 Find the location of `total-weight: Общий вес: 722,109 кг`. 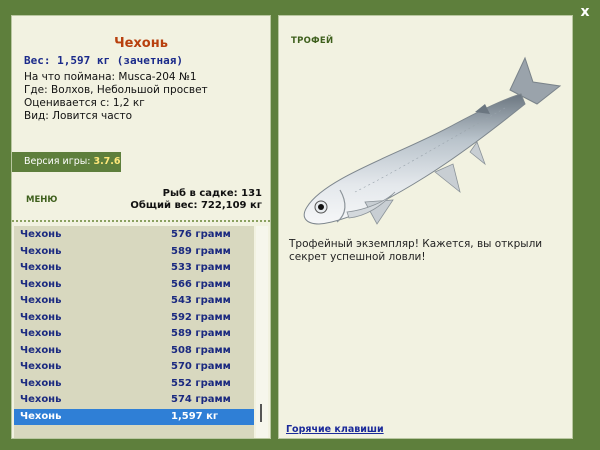

total-weight: Общий вес: 722,109 кг is located at coordinates (196, 205).